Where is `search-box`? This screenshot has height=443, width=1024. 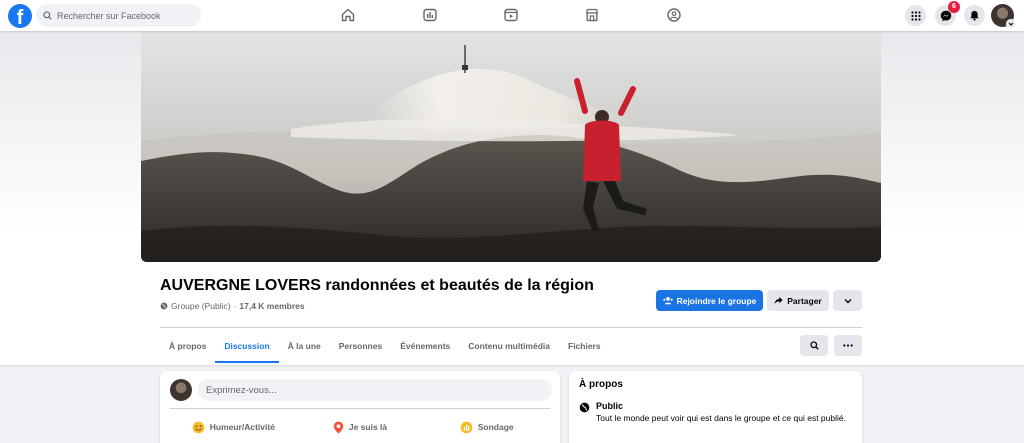
search-box is located at coordinates (118, 15).